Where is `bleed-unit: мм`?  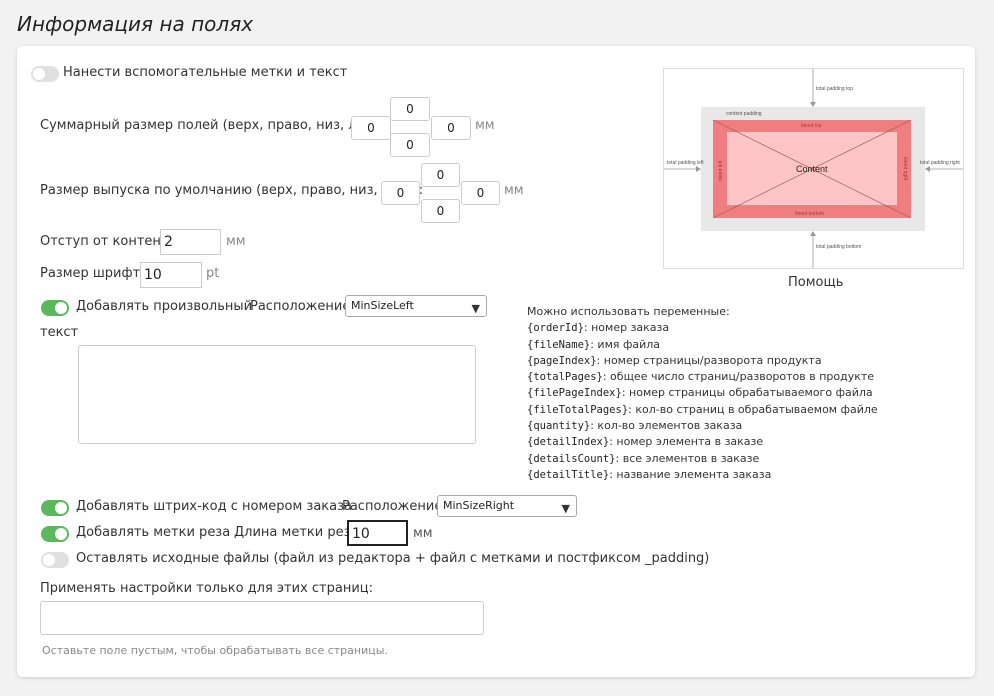
bleed-unit: мм is located at coordinates (514, 190).